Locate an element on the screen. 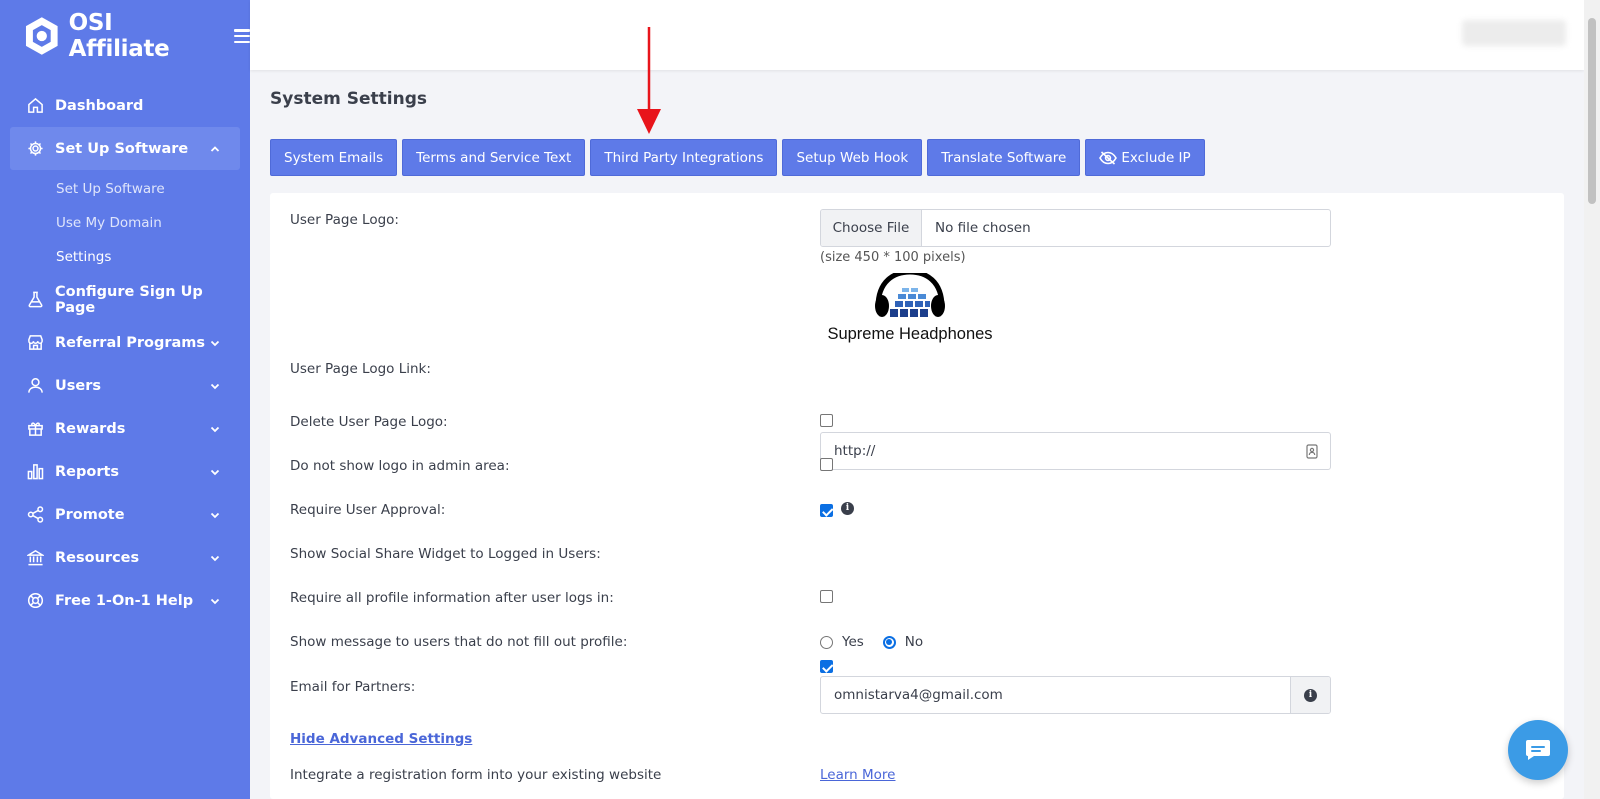  sidebar-item-resources: Resources is located at coordinates (125, 557).